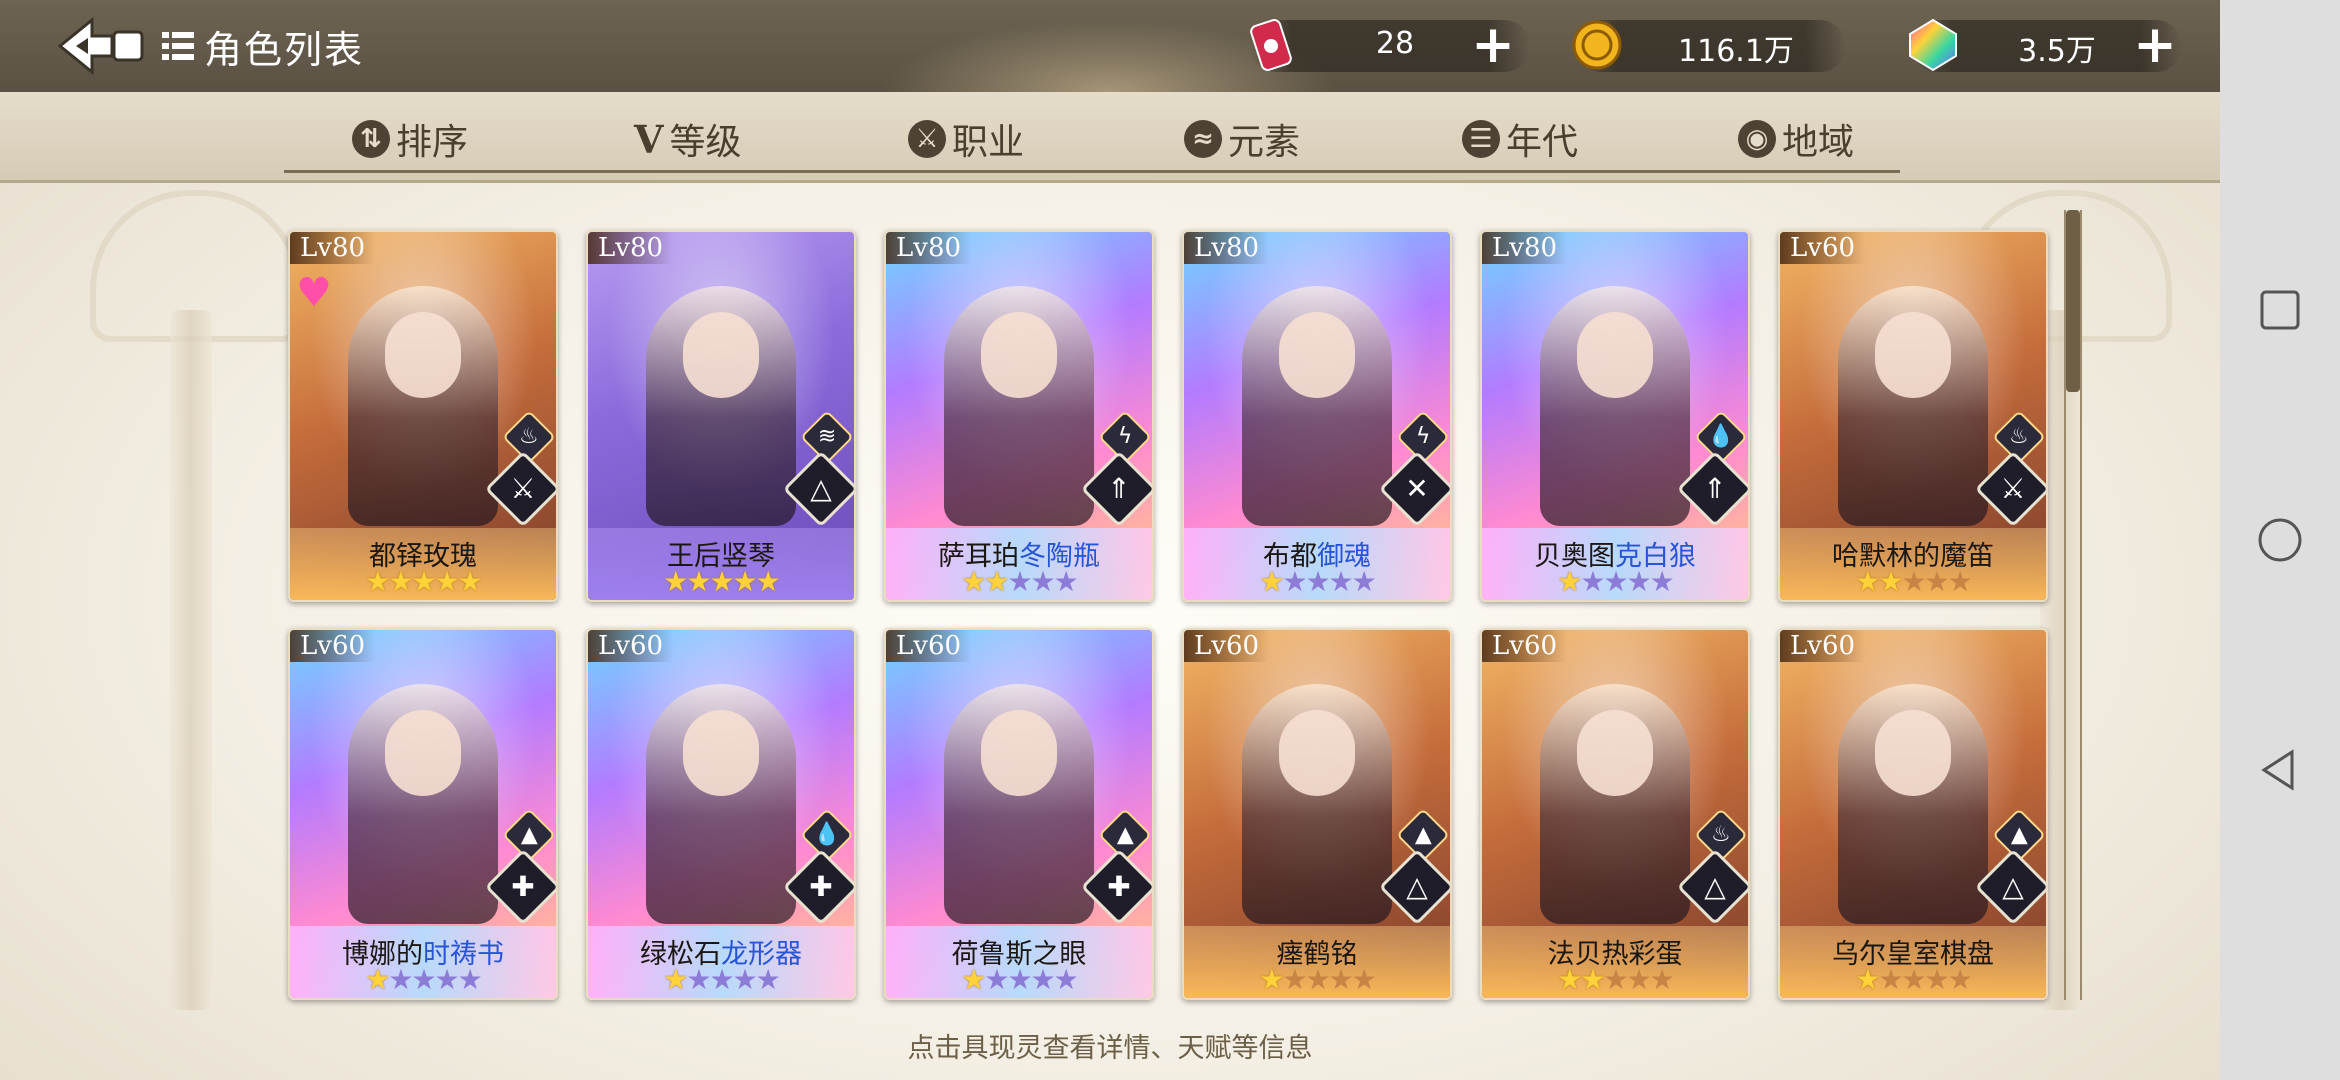  Describe the element at coordinates (1615, 962) in the screenshot. I see `name-bar: 法贝热彩蛋 ★★★★★` at that location.